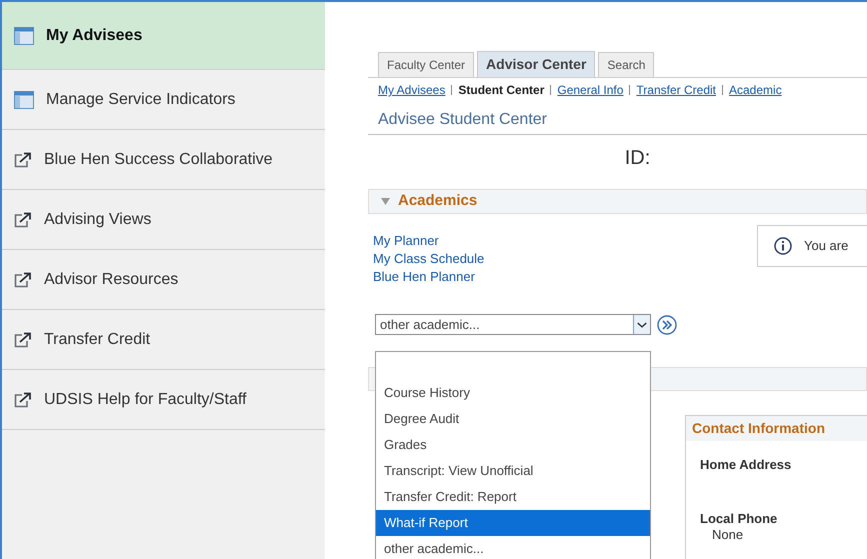 This screenshot has width=867, height=559. What do you see at coordinates (513, 471) in the screenshot?
I see `dropdown-option: Transcript: View Unofficial` at bounding box center [513, 471].